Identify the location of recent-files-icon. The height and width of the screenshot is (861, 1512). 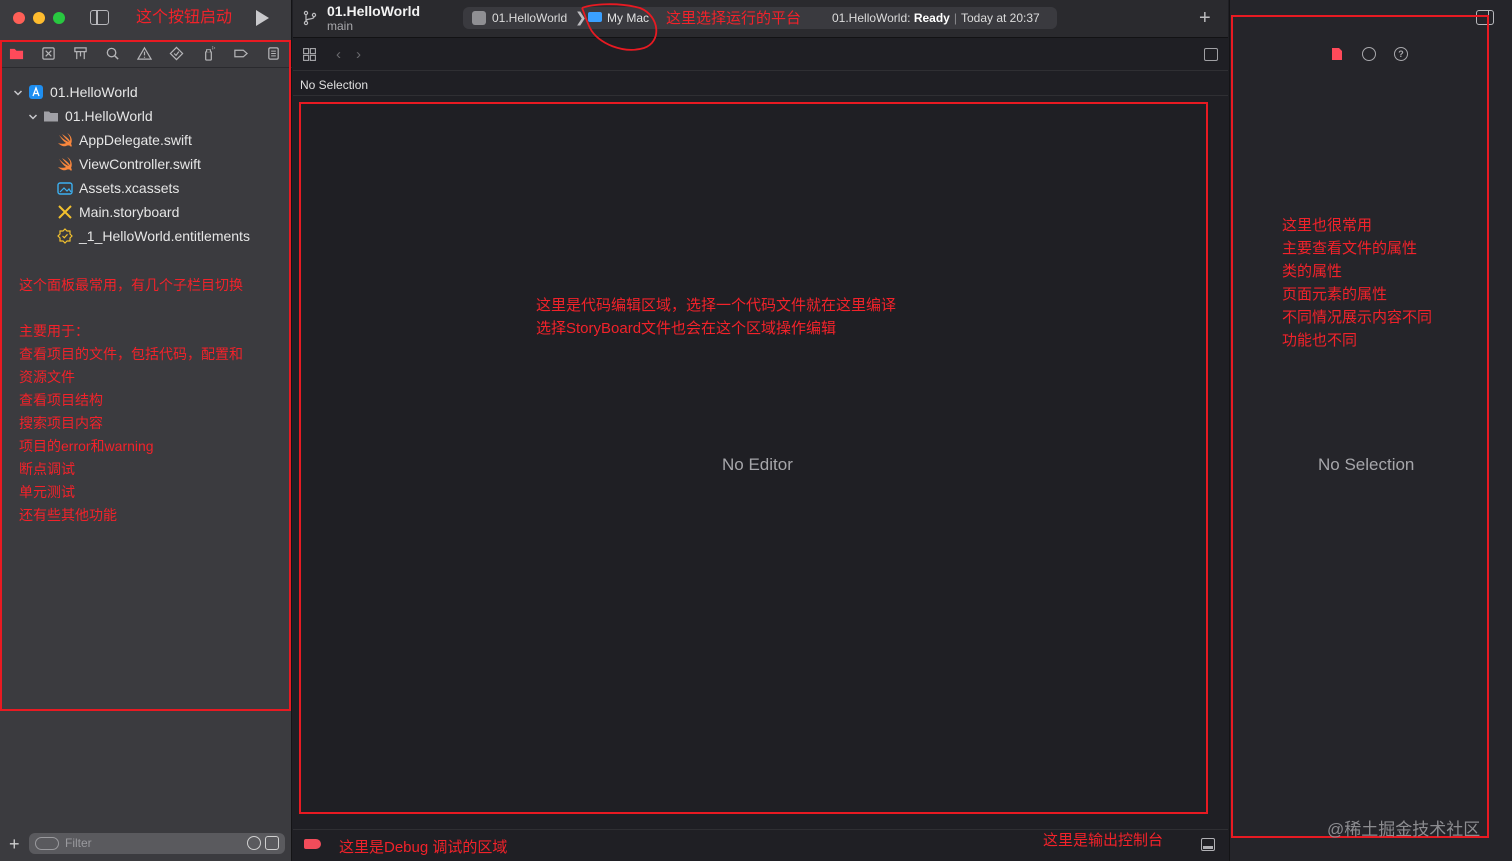
(254, 843).